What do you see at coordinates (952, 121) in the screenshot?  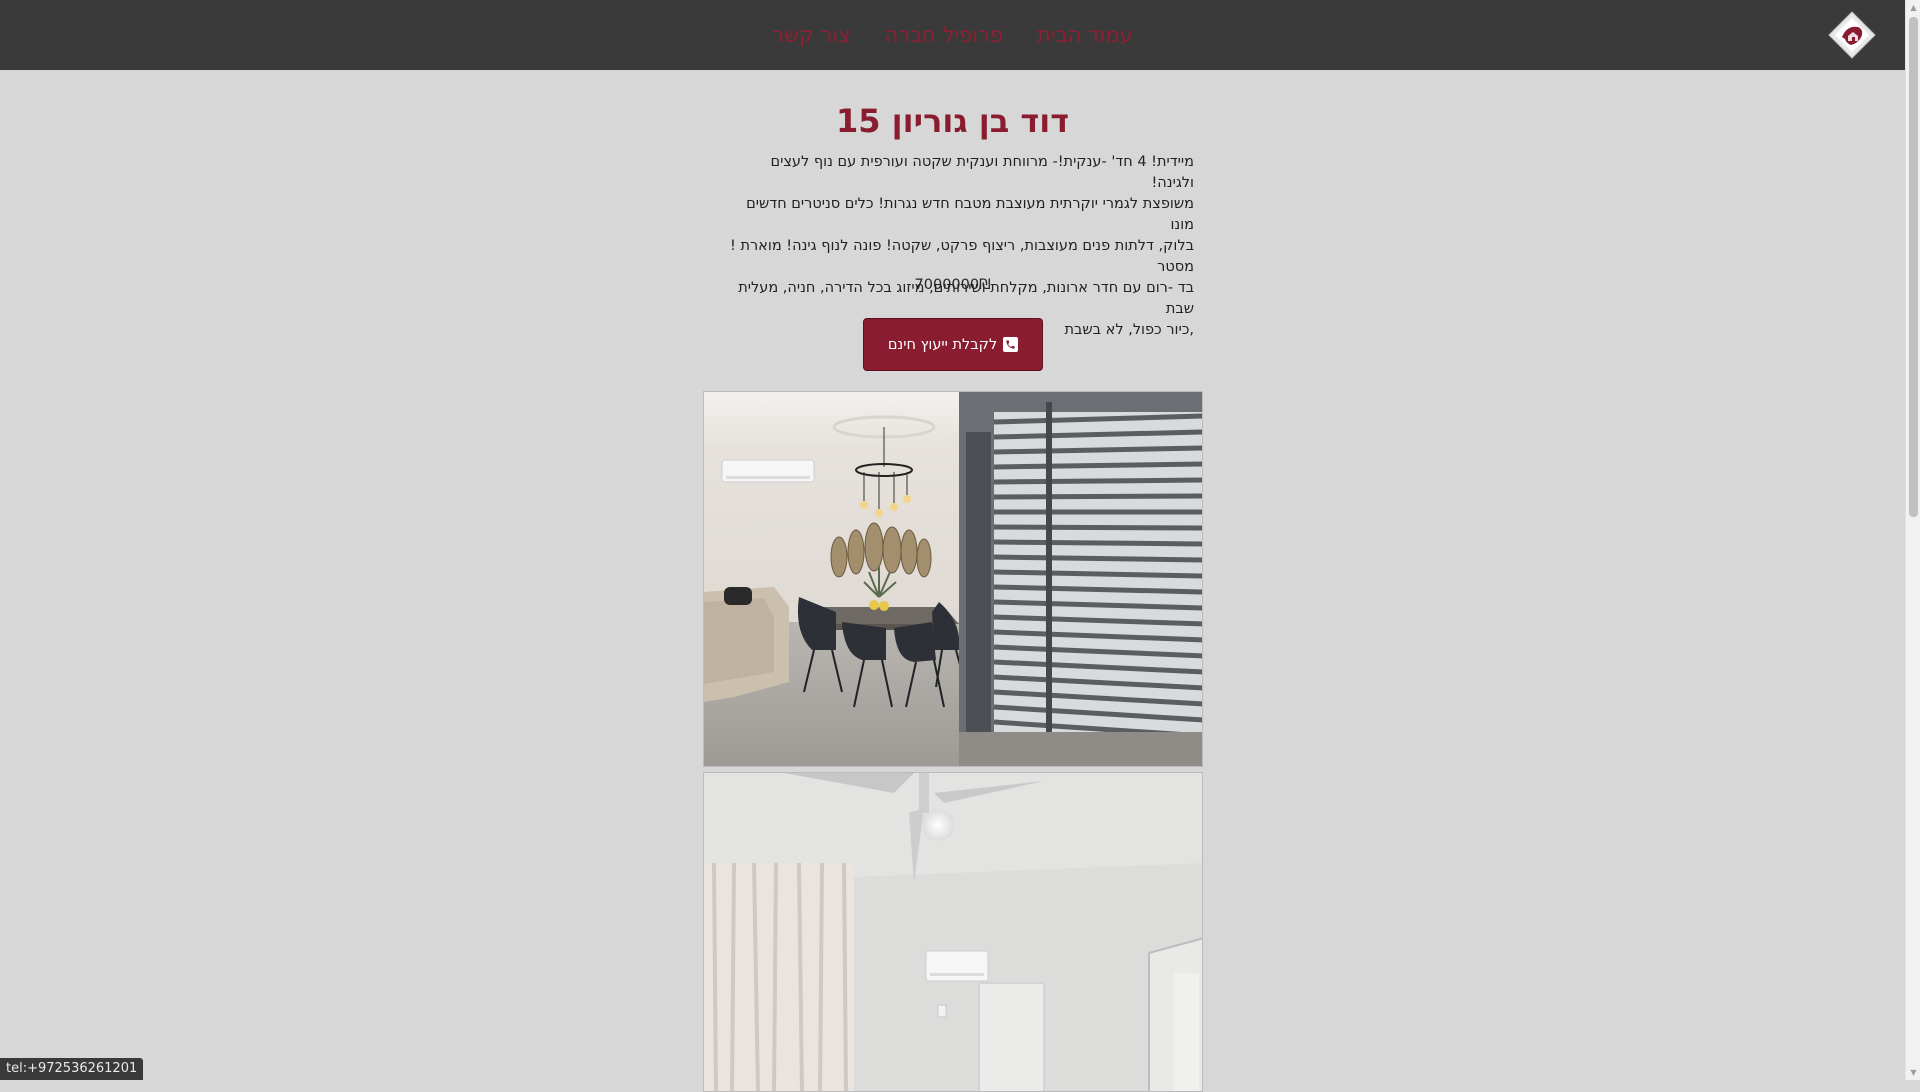 I see `property-title: דוד בן גוריון 15` at bounding box center [952, 121].